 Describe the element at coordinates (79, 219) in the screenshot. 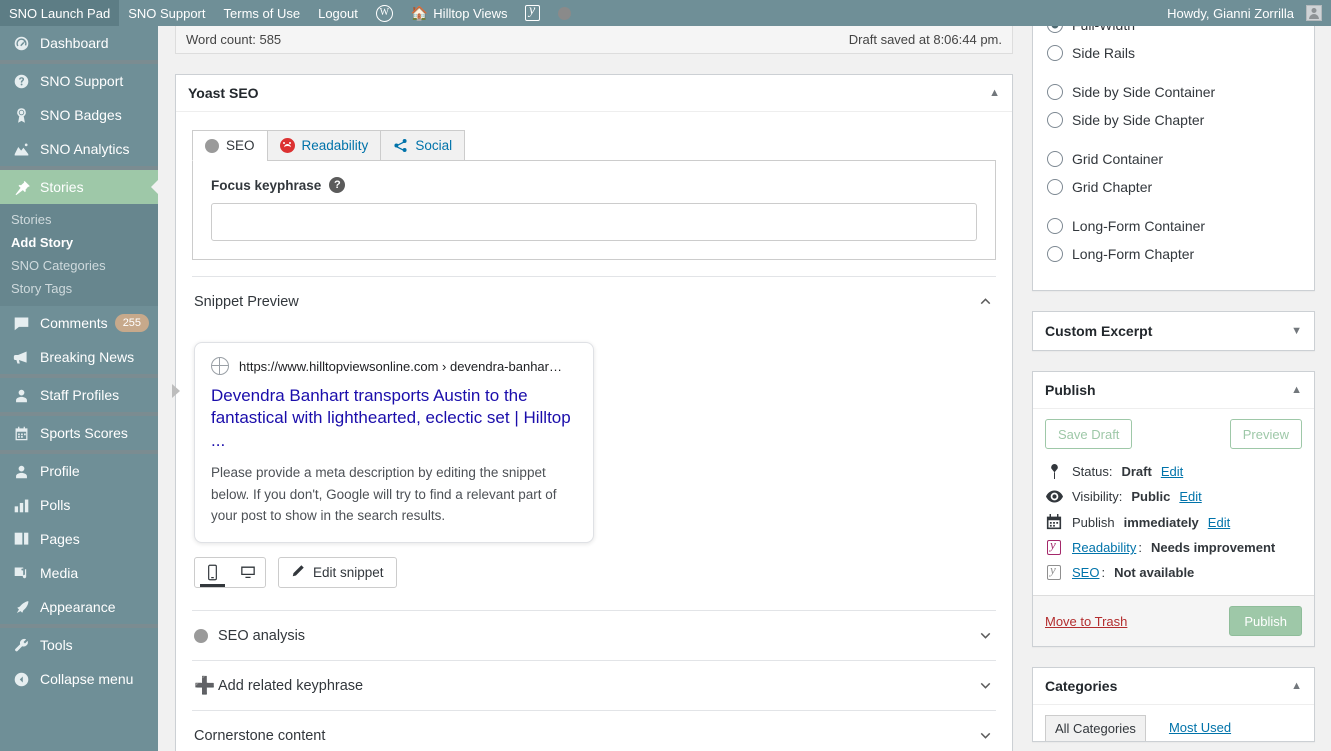

I see `submenu-item-stories: Stories` at that location.